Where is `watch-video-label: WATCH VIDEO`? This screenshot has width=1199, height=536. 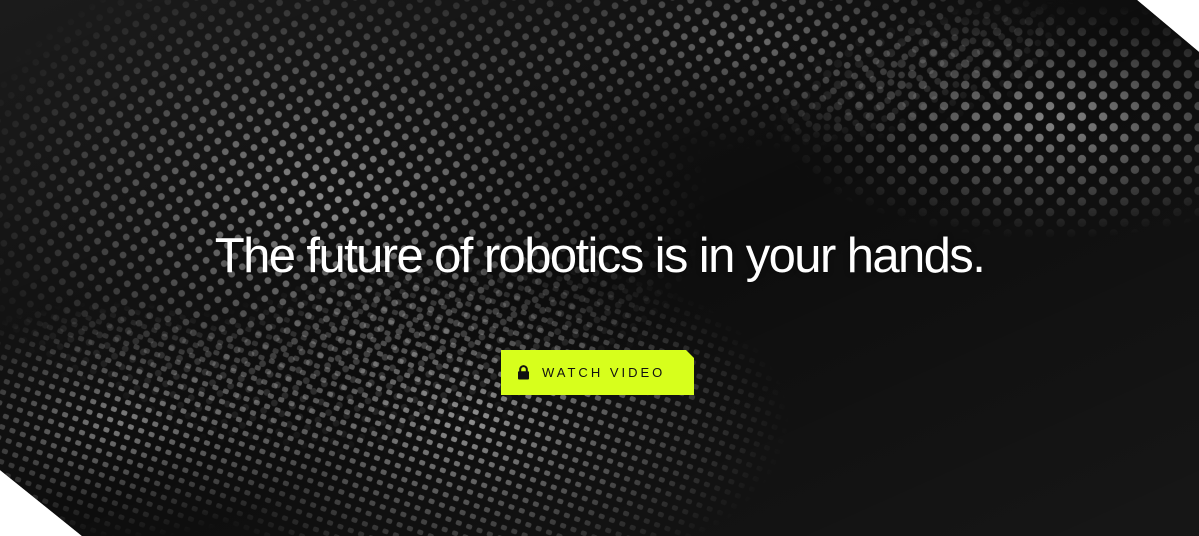 watch-video-label: WATCH VIDEO is located at coordinates (604, 372).